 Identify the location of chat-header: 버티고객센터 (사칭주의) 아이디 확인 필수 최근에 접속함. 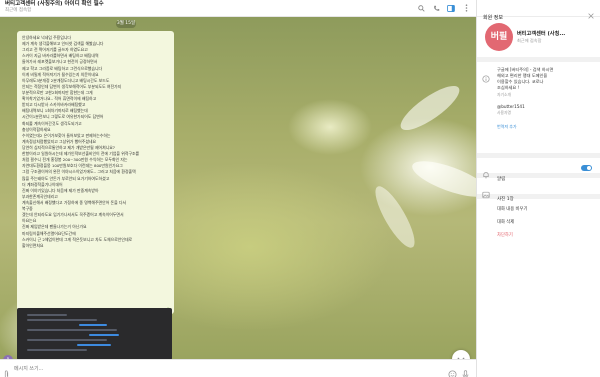
(238, 8).